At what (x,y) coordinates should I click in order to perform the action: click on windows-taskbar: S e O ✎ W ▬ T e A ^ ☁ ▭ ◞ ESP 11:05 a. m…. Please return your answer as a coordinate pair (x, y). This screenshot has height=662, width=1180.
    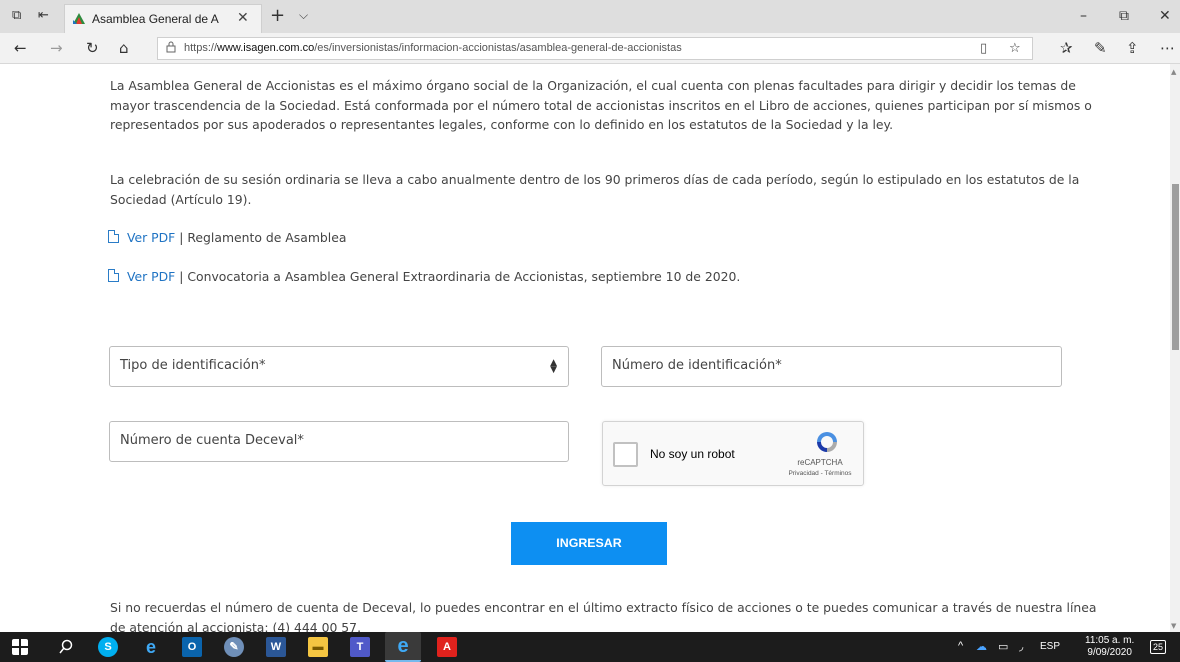
    Looking at the image, I should click on (590, 647).